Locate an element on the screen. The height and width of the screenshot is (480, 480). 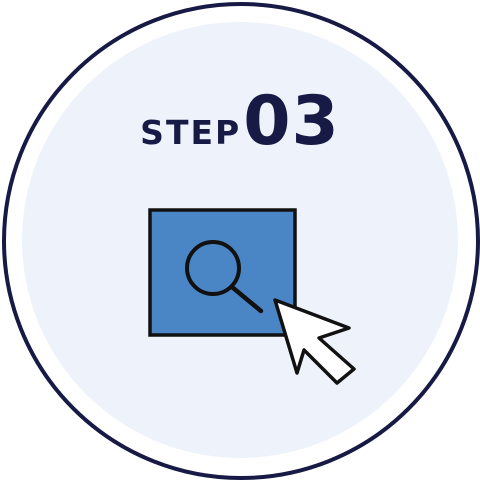
cursor-arrow-icon is located at coordinates (314, 341).